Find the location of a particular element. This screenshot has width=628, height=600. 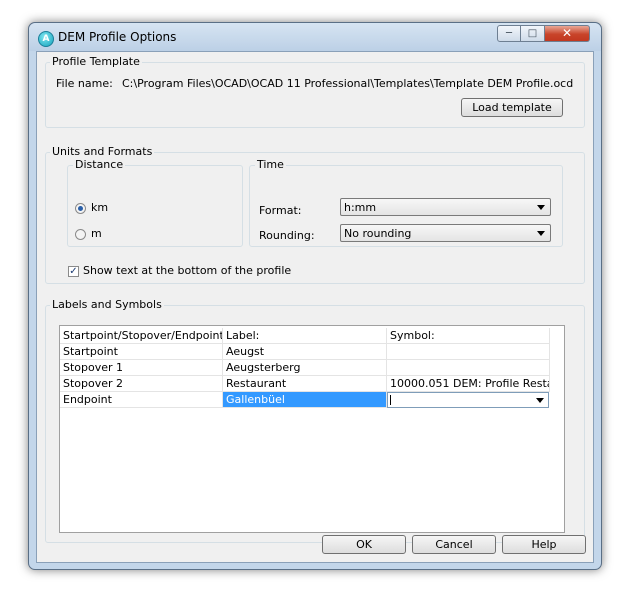

close-icon: ✕ is located at coordinates (567, 33).